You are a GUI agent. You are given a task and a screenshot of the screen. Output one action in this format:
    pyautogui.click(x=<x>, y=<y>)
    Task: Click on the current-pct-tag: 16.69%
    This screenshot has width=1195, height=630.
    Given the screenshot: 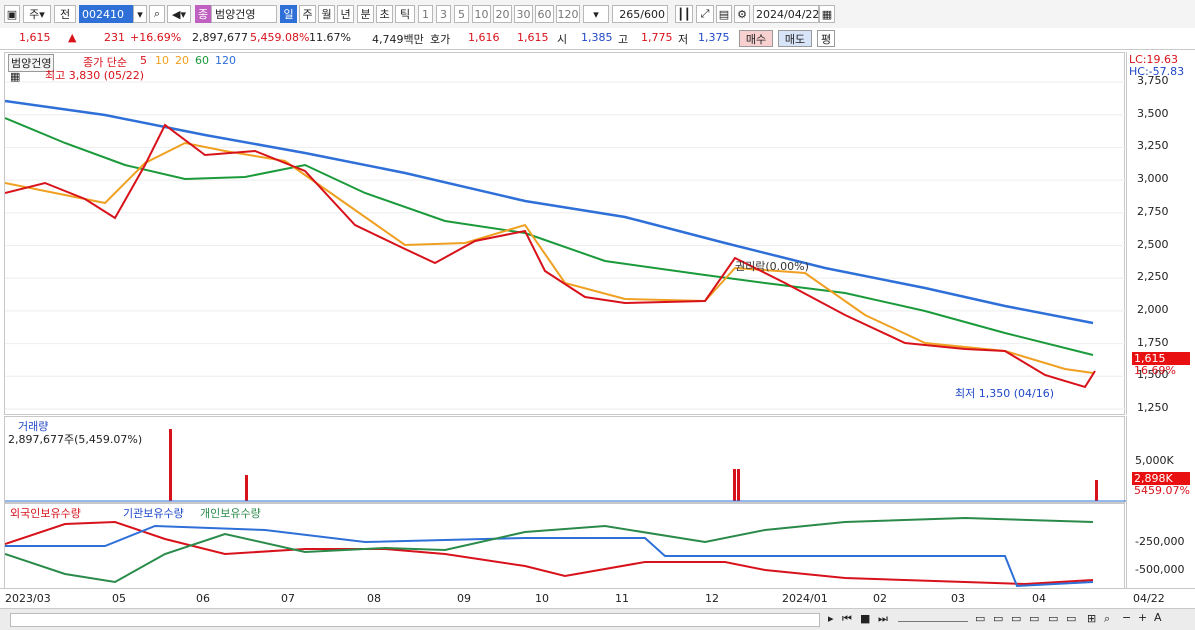 What is the action you would take?
    pyautogui.click(x=1155, y=370)
    